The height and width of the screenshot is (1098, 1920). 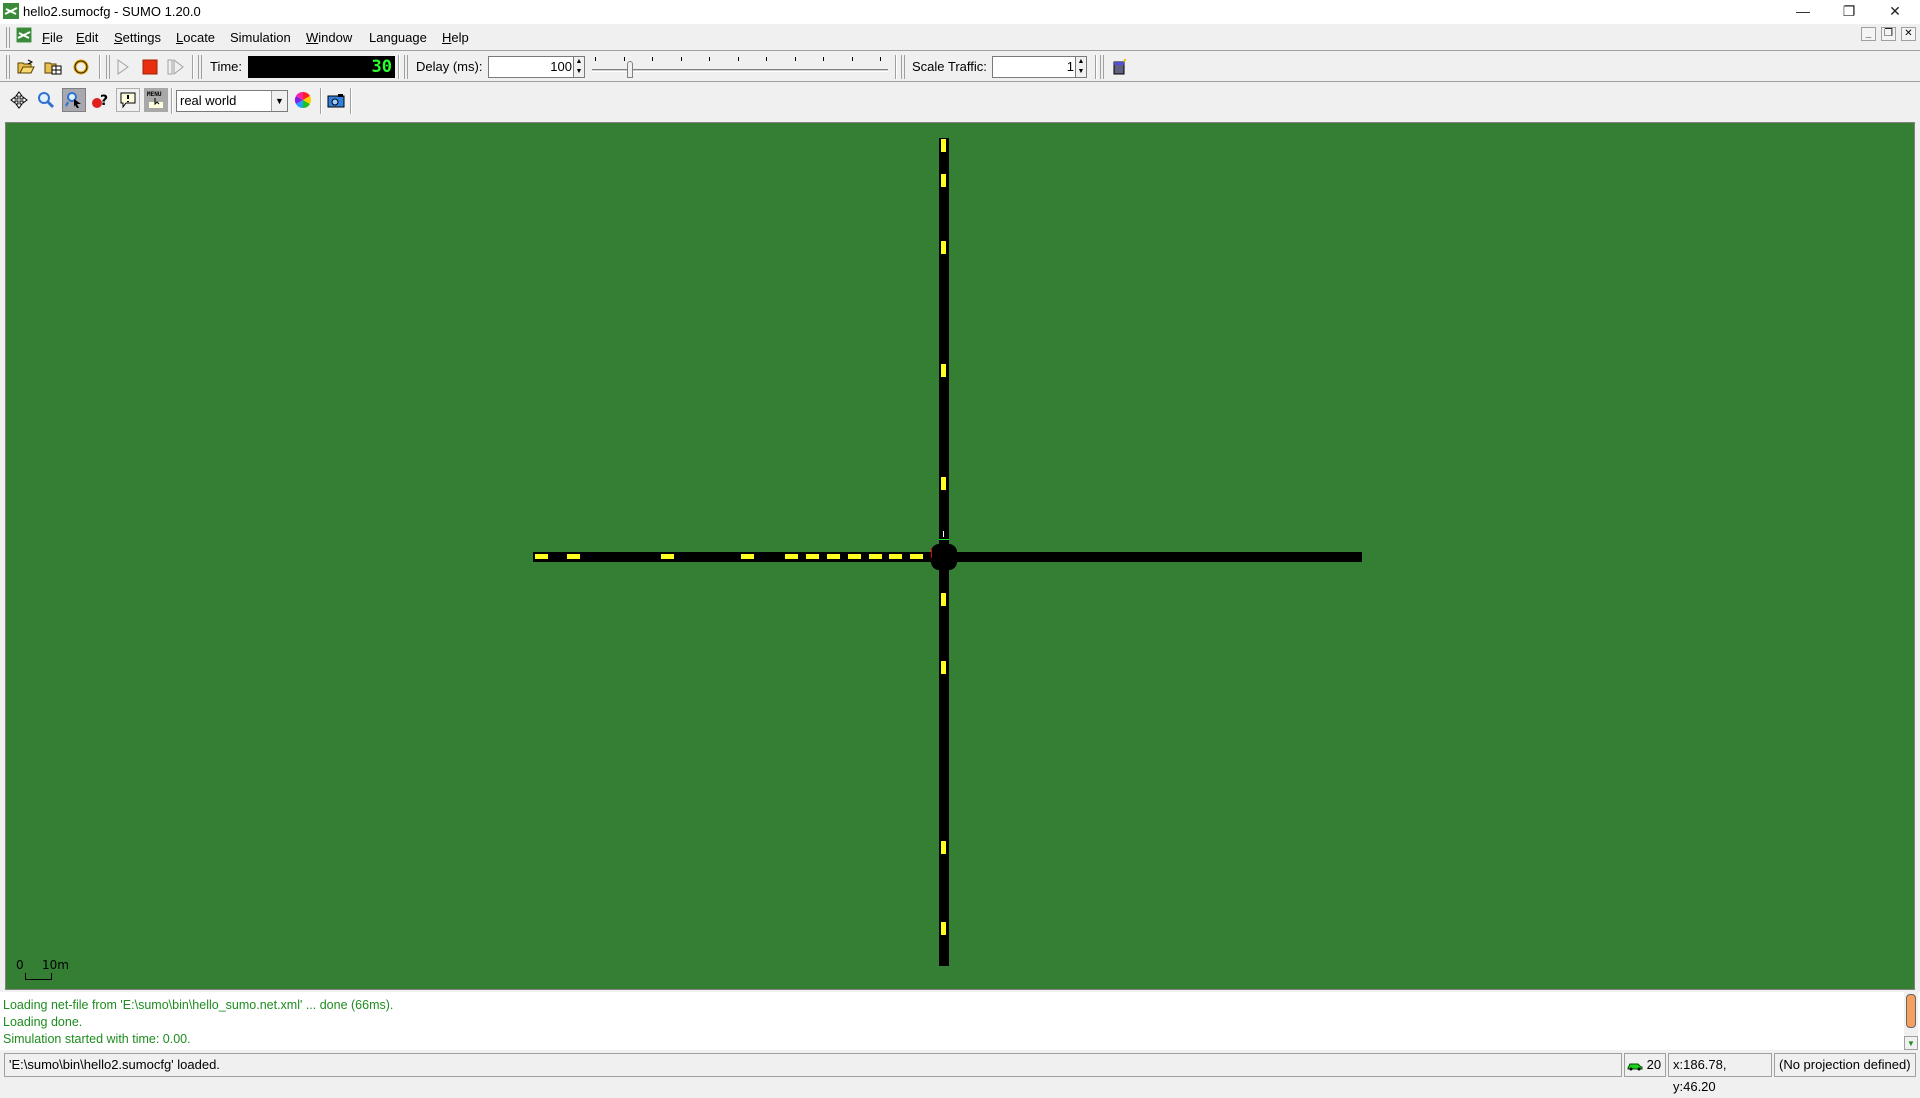 I want to click on window-restore-button: ❐, so click(x=1849, y=12).